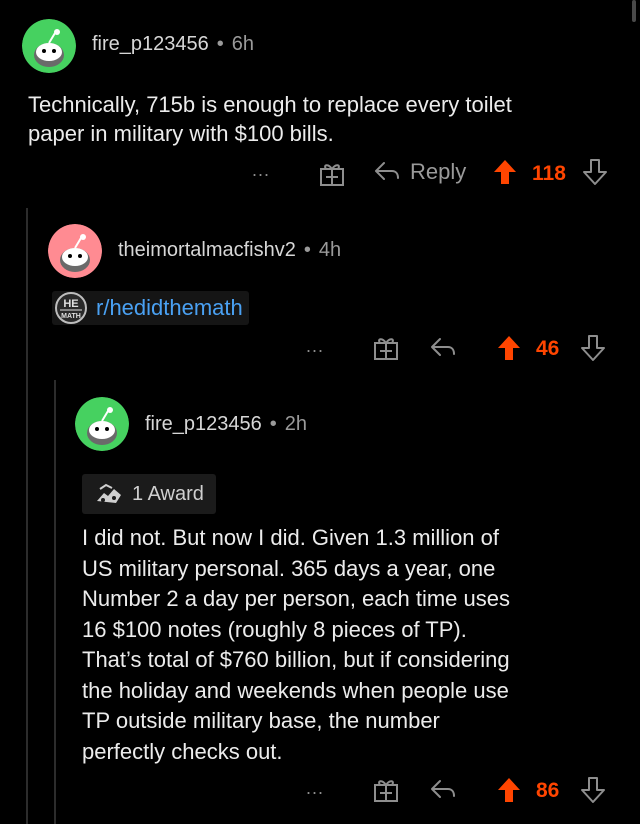  I want to click on reply-button: Reply, so click(419, 172).